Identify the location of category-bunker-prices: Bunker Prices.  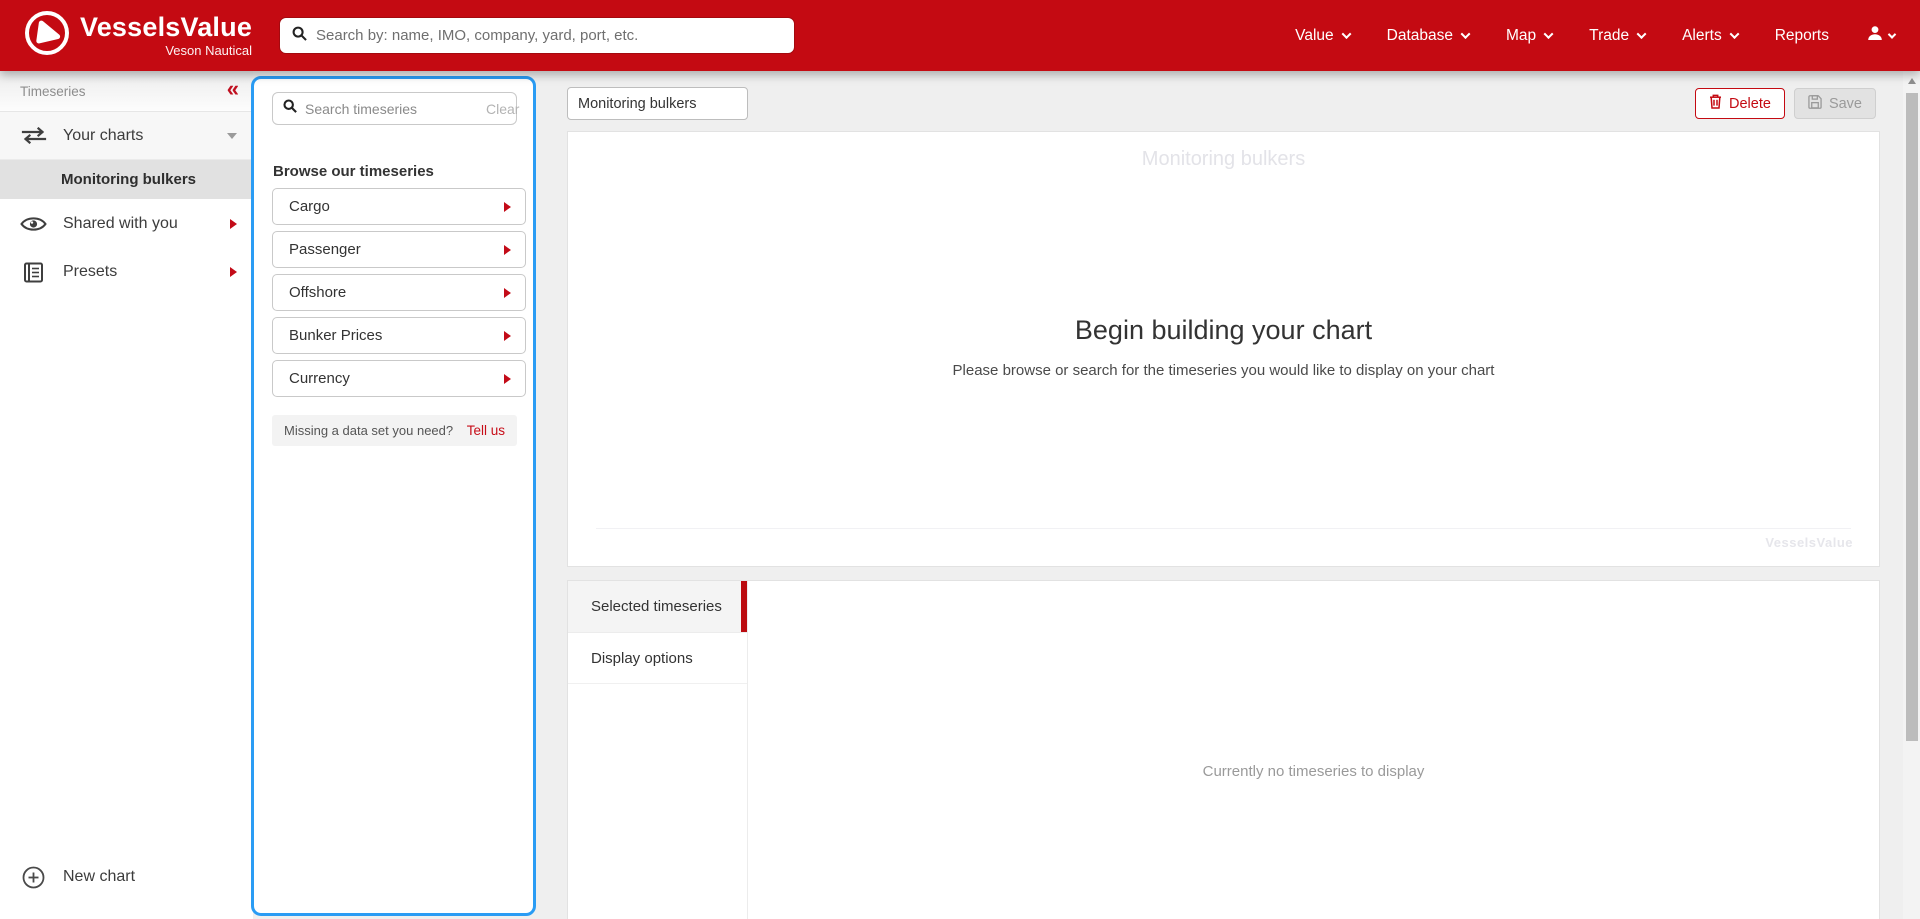
(399, 335).